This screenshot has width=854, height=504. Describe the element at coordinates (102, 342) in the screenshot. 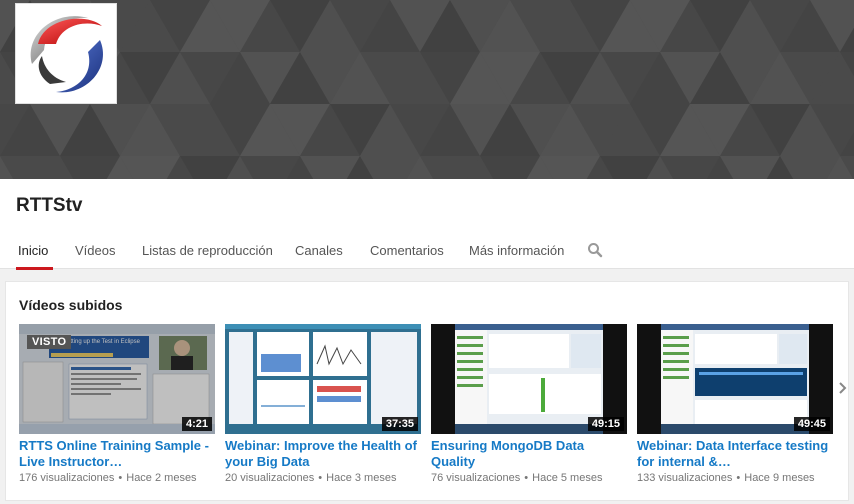

I see `thumb-caption: Setting up the Test in Eclipse` at that location.